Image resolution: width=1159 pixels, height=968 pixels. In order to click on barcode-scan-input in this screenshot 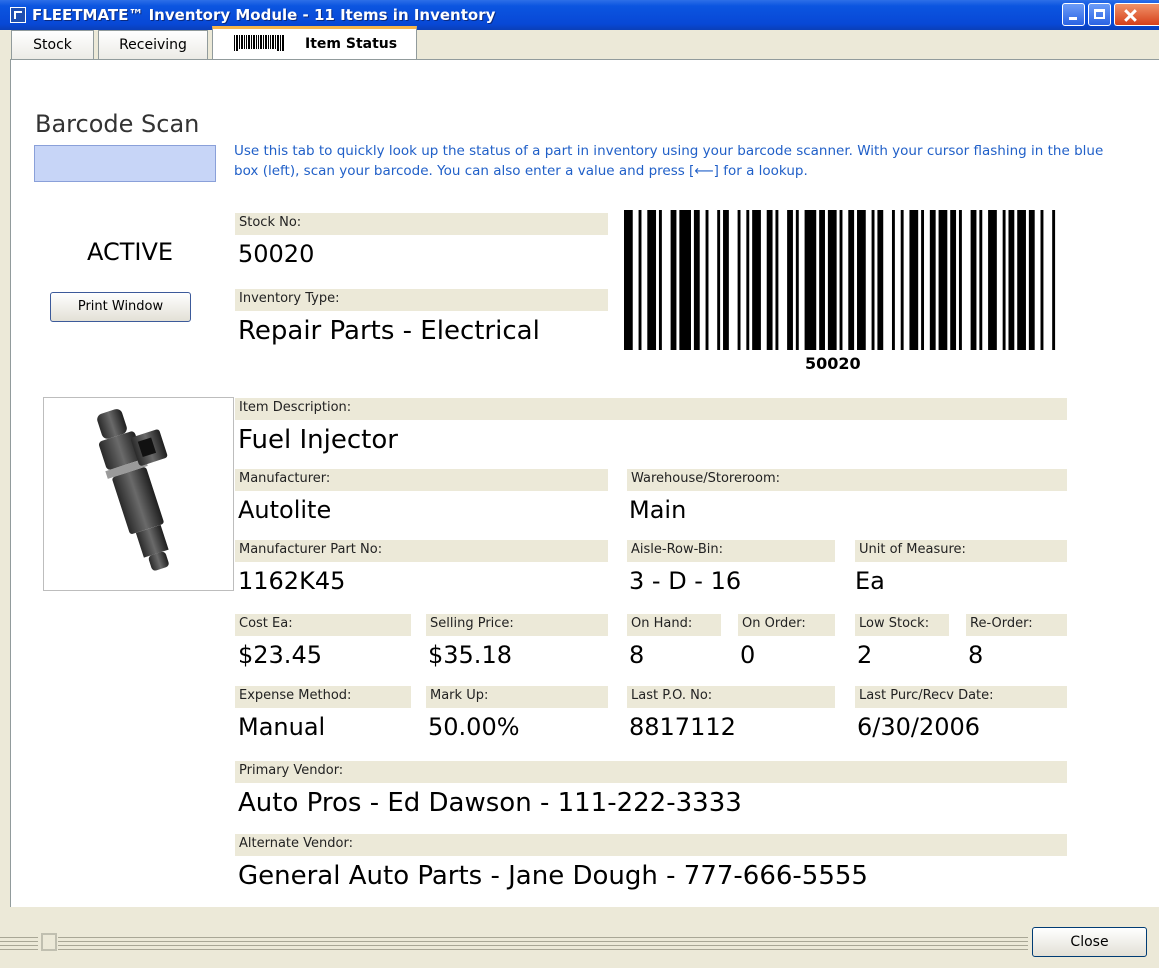, I will do `click(125, 163)`.